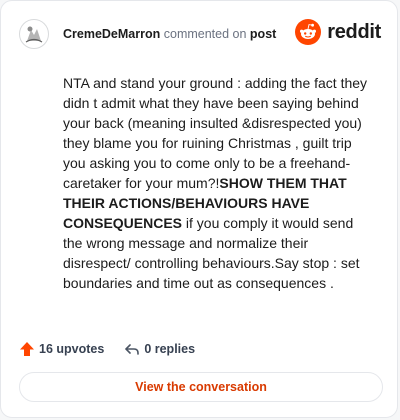 This screenshot has height=420, width=400. I want to click on comment-header: CremeDeMarron commented on post reddit, so click(200, 34).